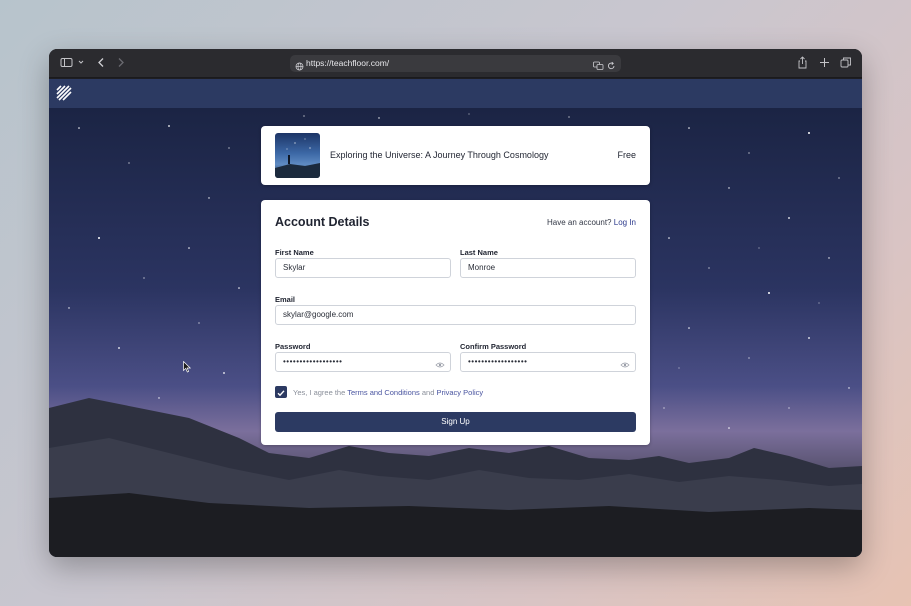 The width and height of the screenshot is (911, 606). What do you see at coordinates (101, 63) in the screenshot?
I see `back-icon` at bounding box center [101, 63].